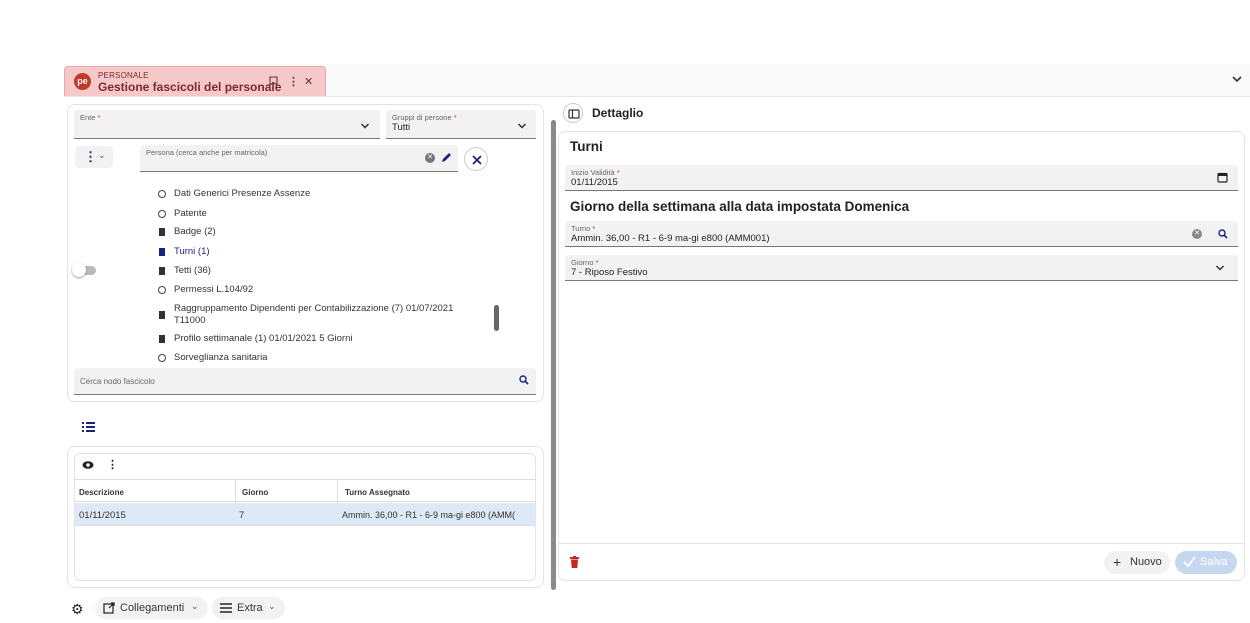 The height and width of the screenshot is (623, 1250). Describe the element at coordinates (618, 113) in the screenshot. I see `dettaglio-title: Dettaglio` at that location.